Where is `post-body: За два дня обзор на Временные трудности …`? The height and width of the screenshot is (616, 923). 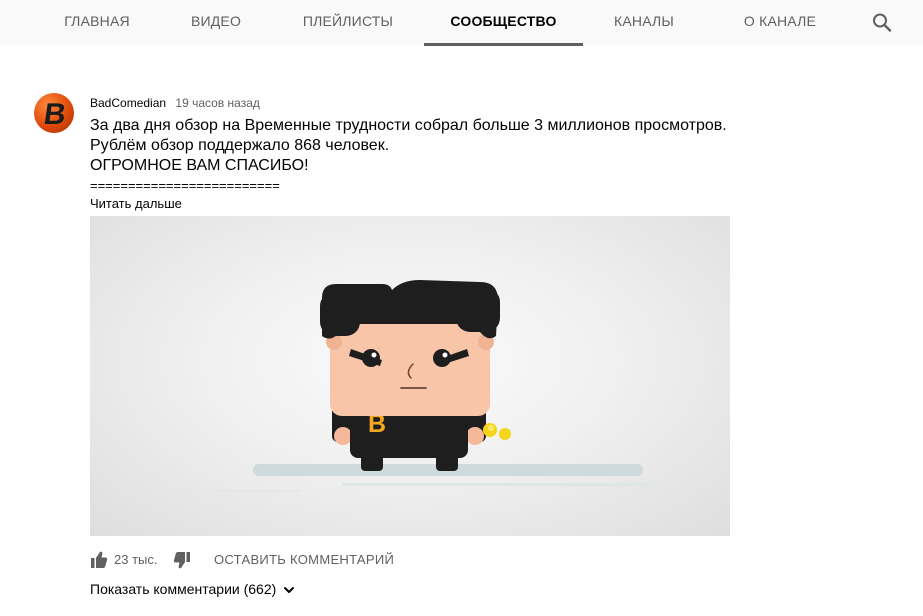
post-body: За два дня обзор на Временные трудности … is located at coordinates (440, 155).